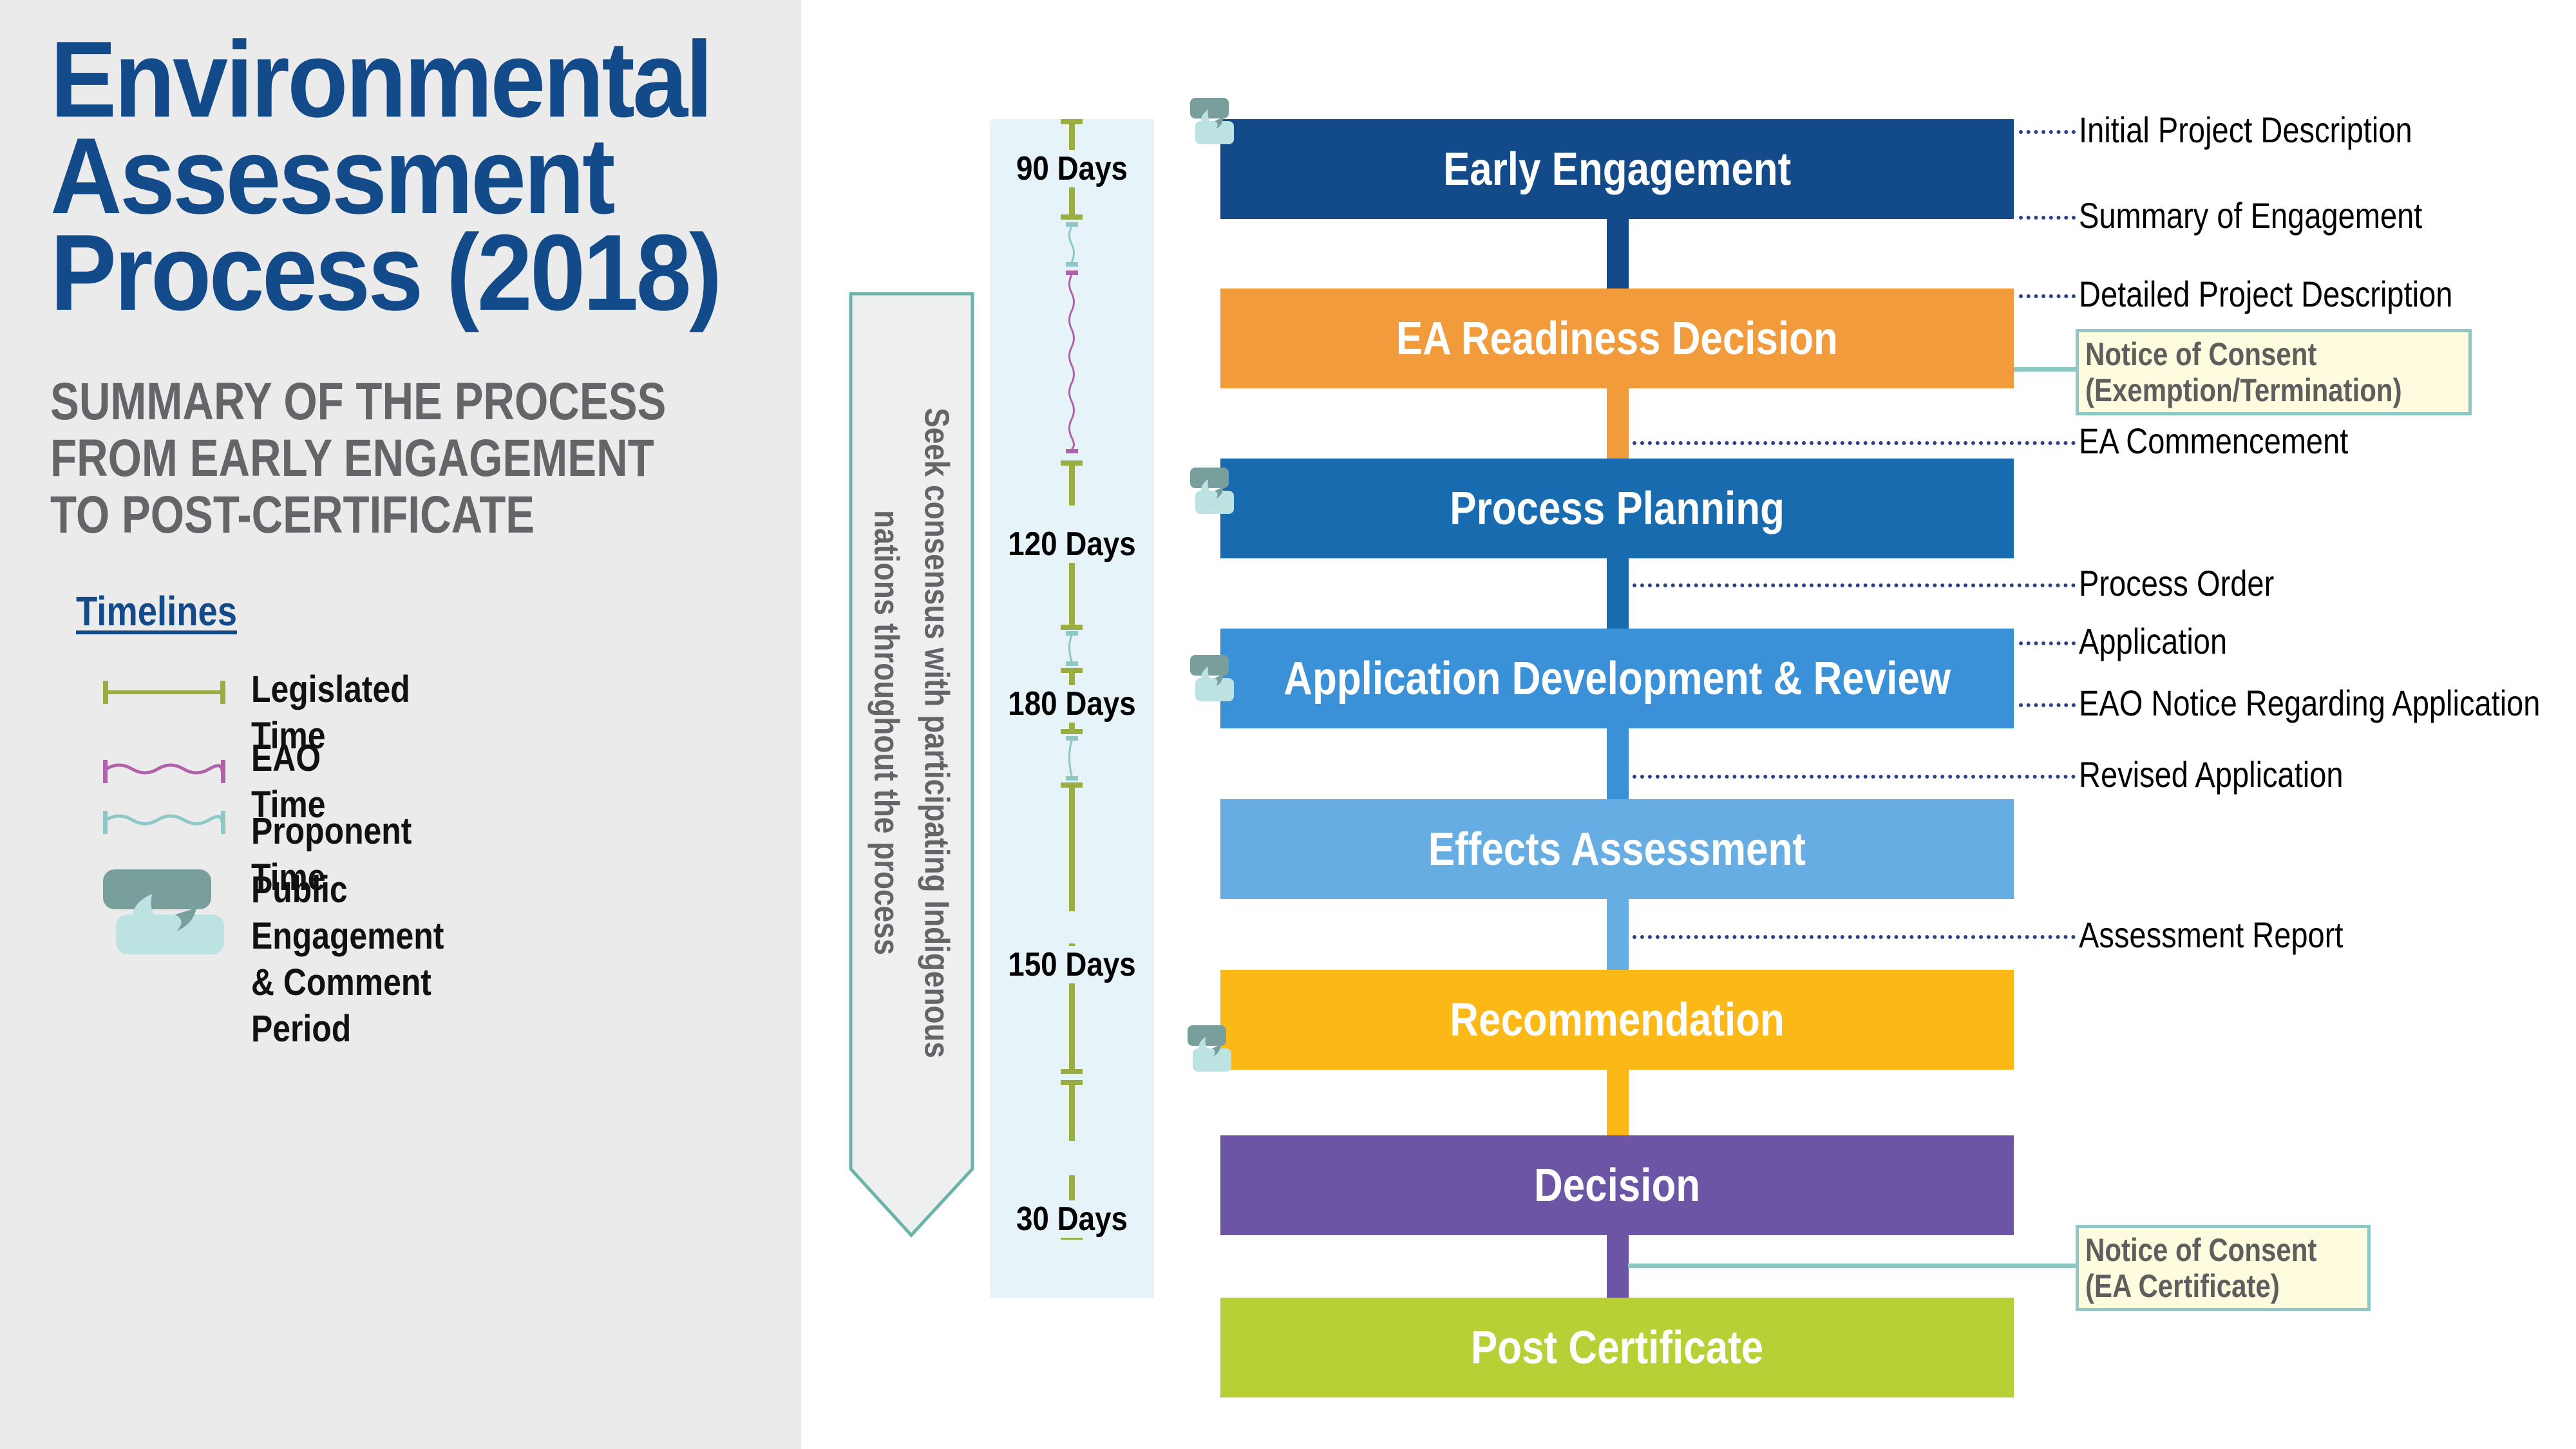 The image size is (2576, 1449). I want to click on stage-label: Decision, so click(1617, 1185).